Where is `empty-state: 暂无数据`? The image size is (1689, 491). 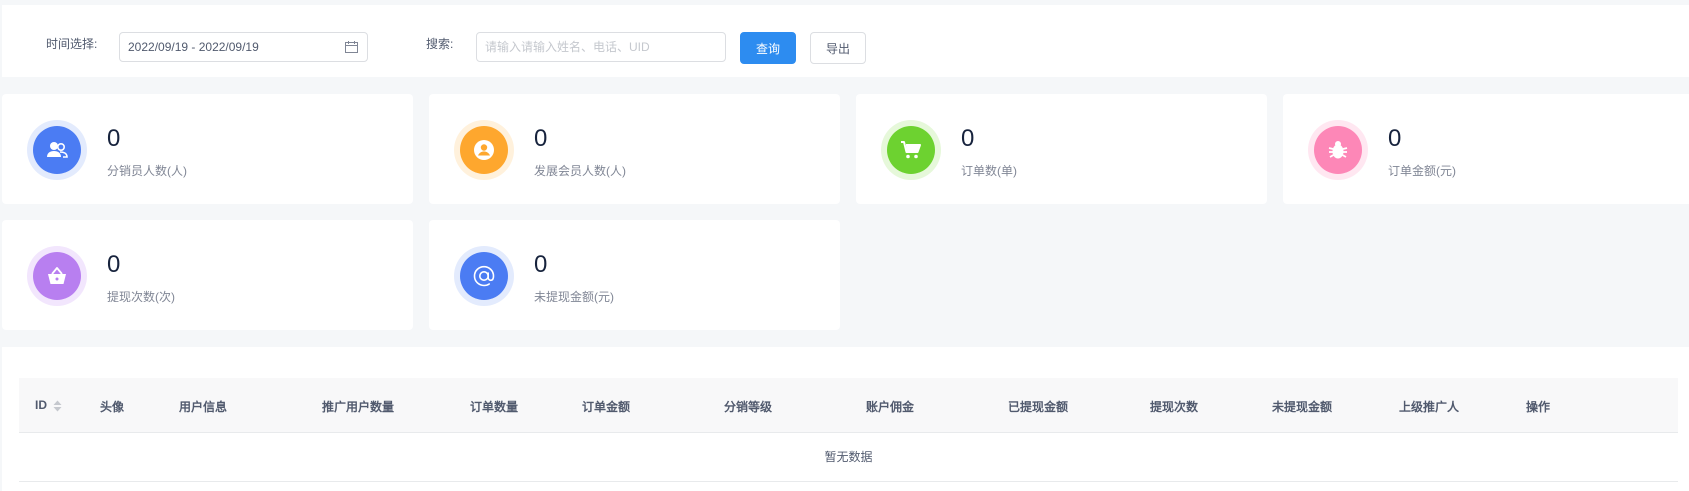 empty-state: 暂无数据 is located at coordinates (848, 457).